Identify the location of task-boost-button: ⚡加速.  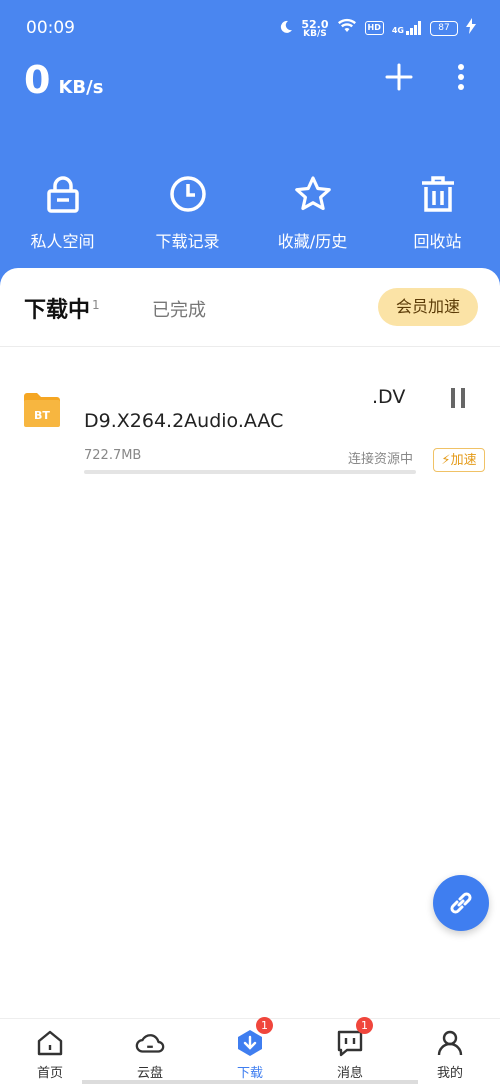
(459, 460).